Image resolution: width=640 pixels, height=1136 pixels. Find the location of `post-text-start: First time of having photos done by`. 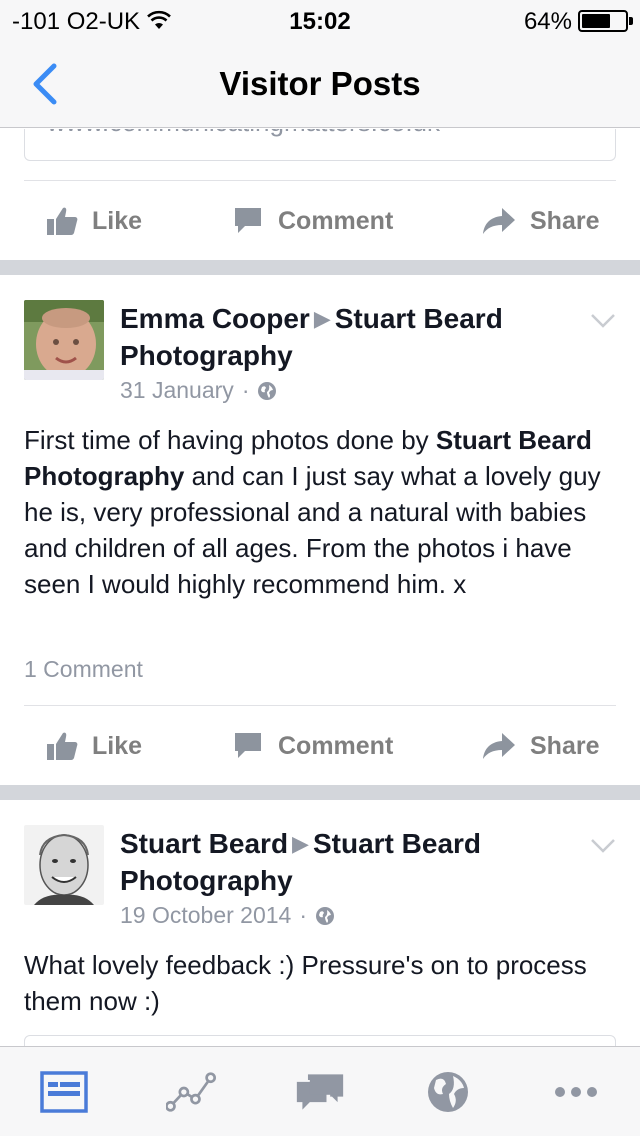

post-text-start: First time of having photos done by is located at coordinates (230, 440).